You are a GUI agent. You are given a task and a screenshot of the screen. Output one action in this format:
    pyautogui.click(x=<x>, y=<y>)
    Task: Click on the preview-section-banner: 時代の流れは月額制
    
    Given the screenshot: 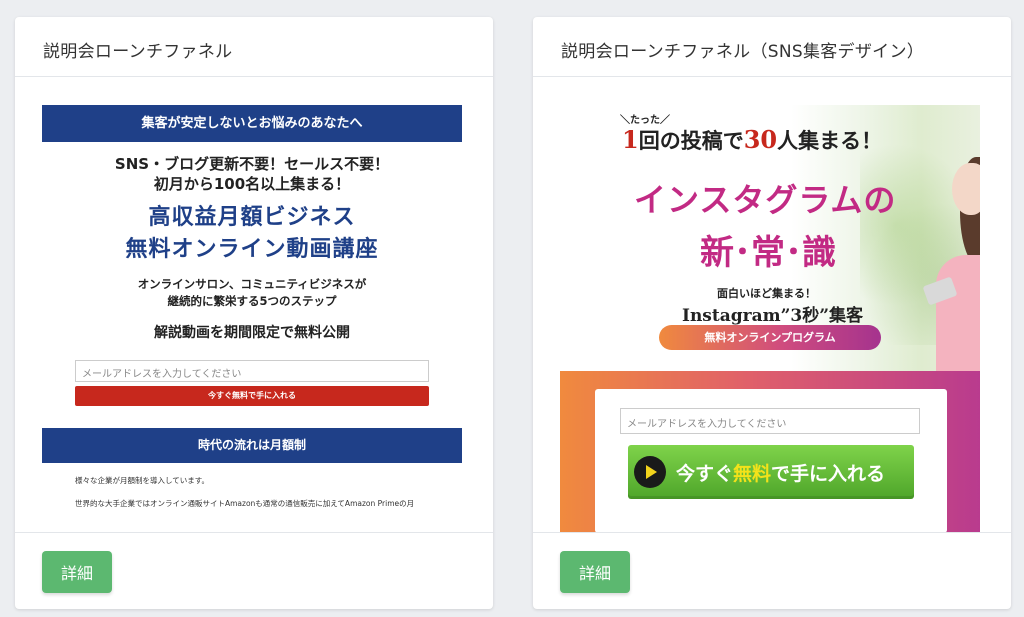 What is the action you would take?
    pyautogui.click(x=252, y=445)
    